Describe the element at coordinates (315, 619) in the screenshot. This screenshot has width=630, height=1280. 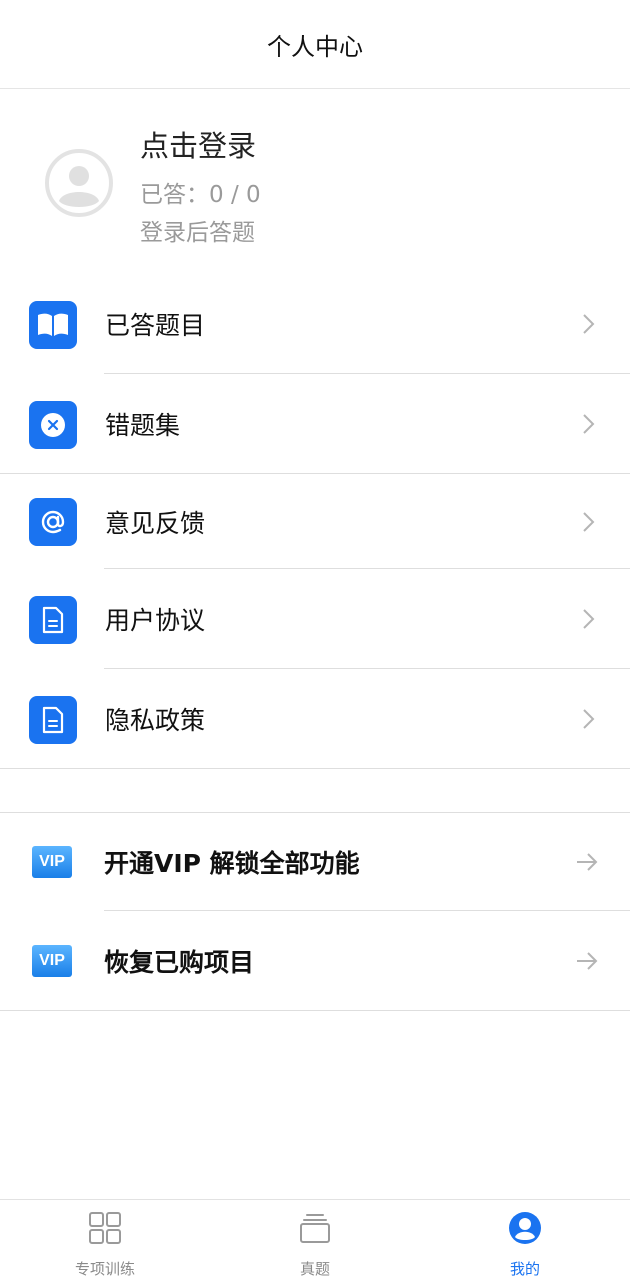
I see `menu-item-user-agreement: 用户协议` at that location.